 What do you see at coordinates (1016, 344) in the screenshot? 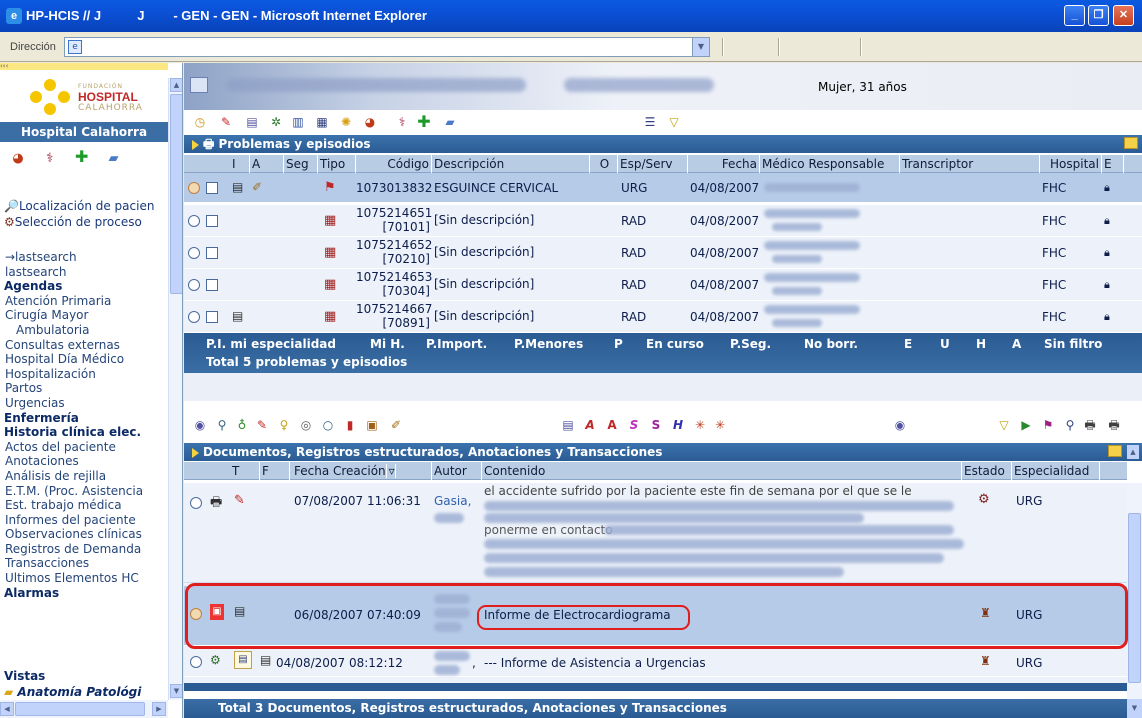
I see `filter-a: A` at bounding box center [1016, 344].